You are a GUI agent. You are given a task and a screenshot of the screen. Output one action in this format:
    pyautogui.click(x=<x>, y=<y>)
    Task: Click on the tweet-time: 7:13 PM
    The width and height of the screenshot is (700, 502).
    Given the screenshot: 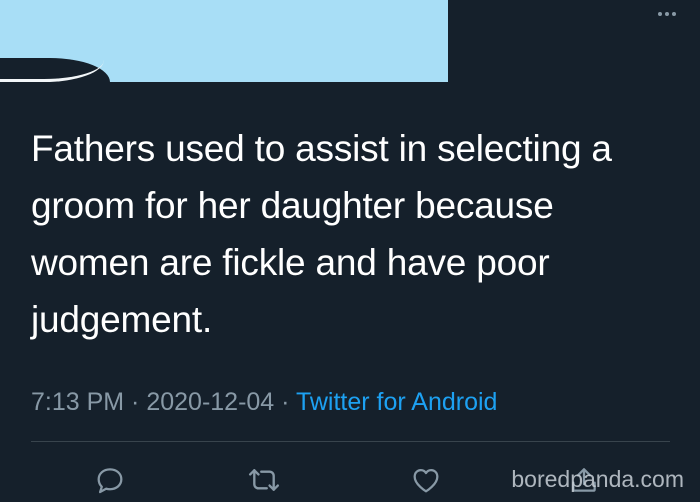 What is the action you would take?
    pyautogui.click(x=78, y=402)
    